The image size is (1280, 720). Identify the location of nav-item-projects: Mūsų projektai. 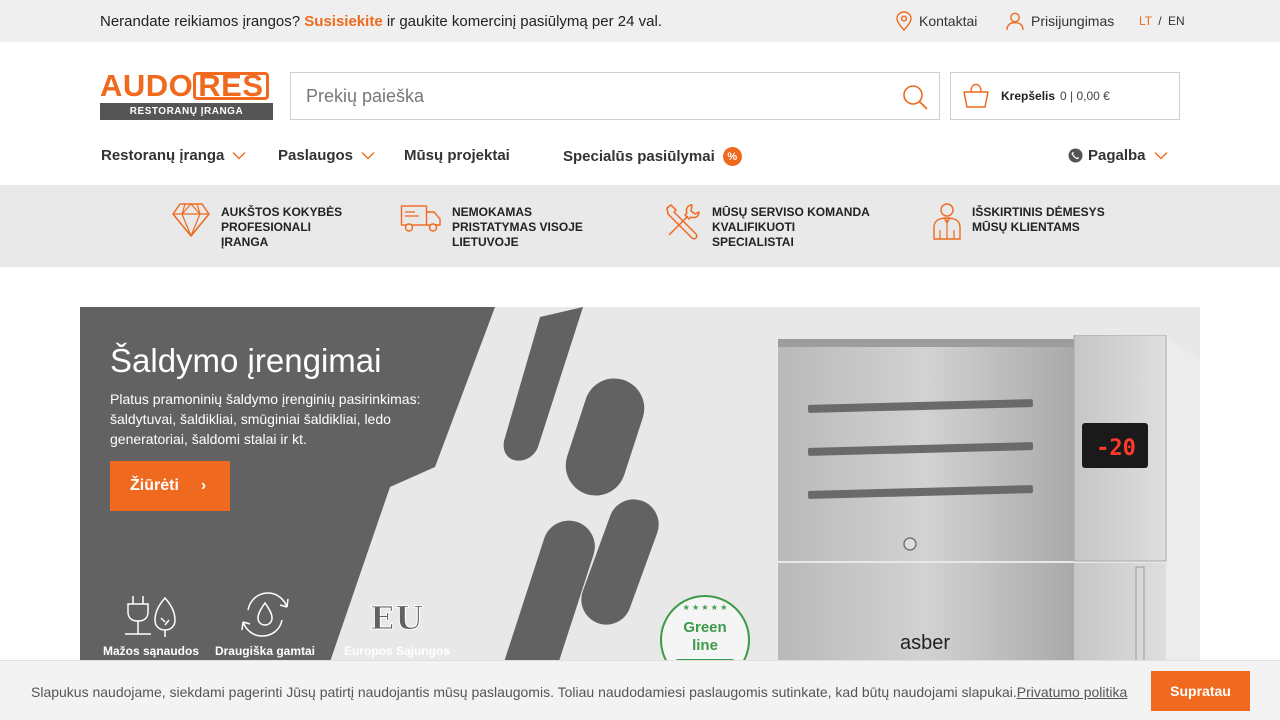
(457, 155).